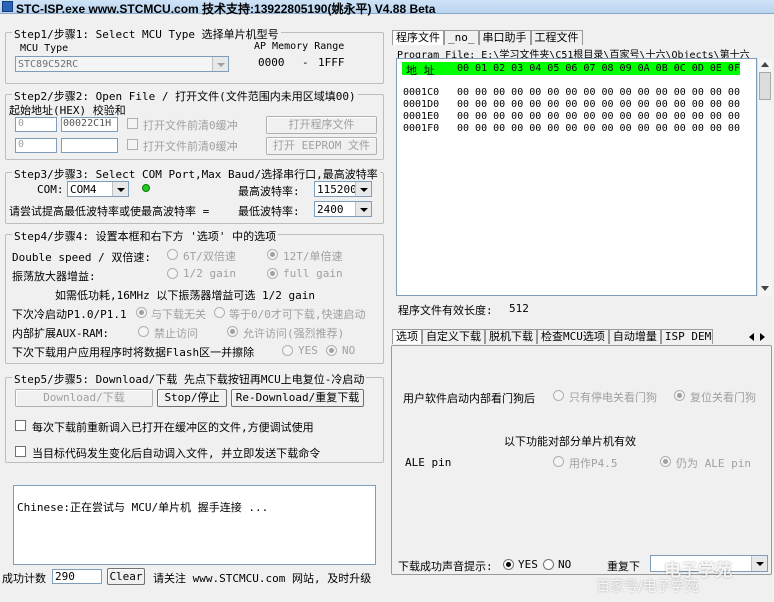 The height and width of the screenshot is (602, 774). Describe the element at coordinates (7, 6) in the screenshot. I see `app-icon` at that location.